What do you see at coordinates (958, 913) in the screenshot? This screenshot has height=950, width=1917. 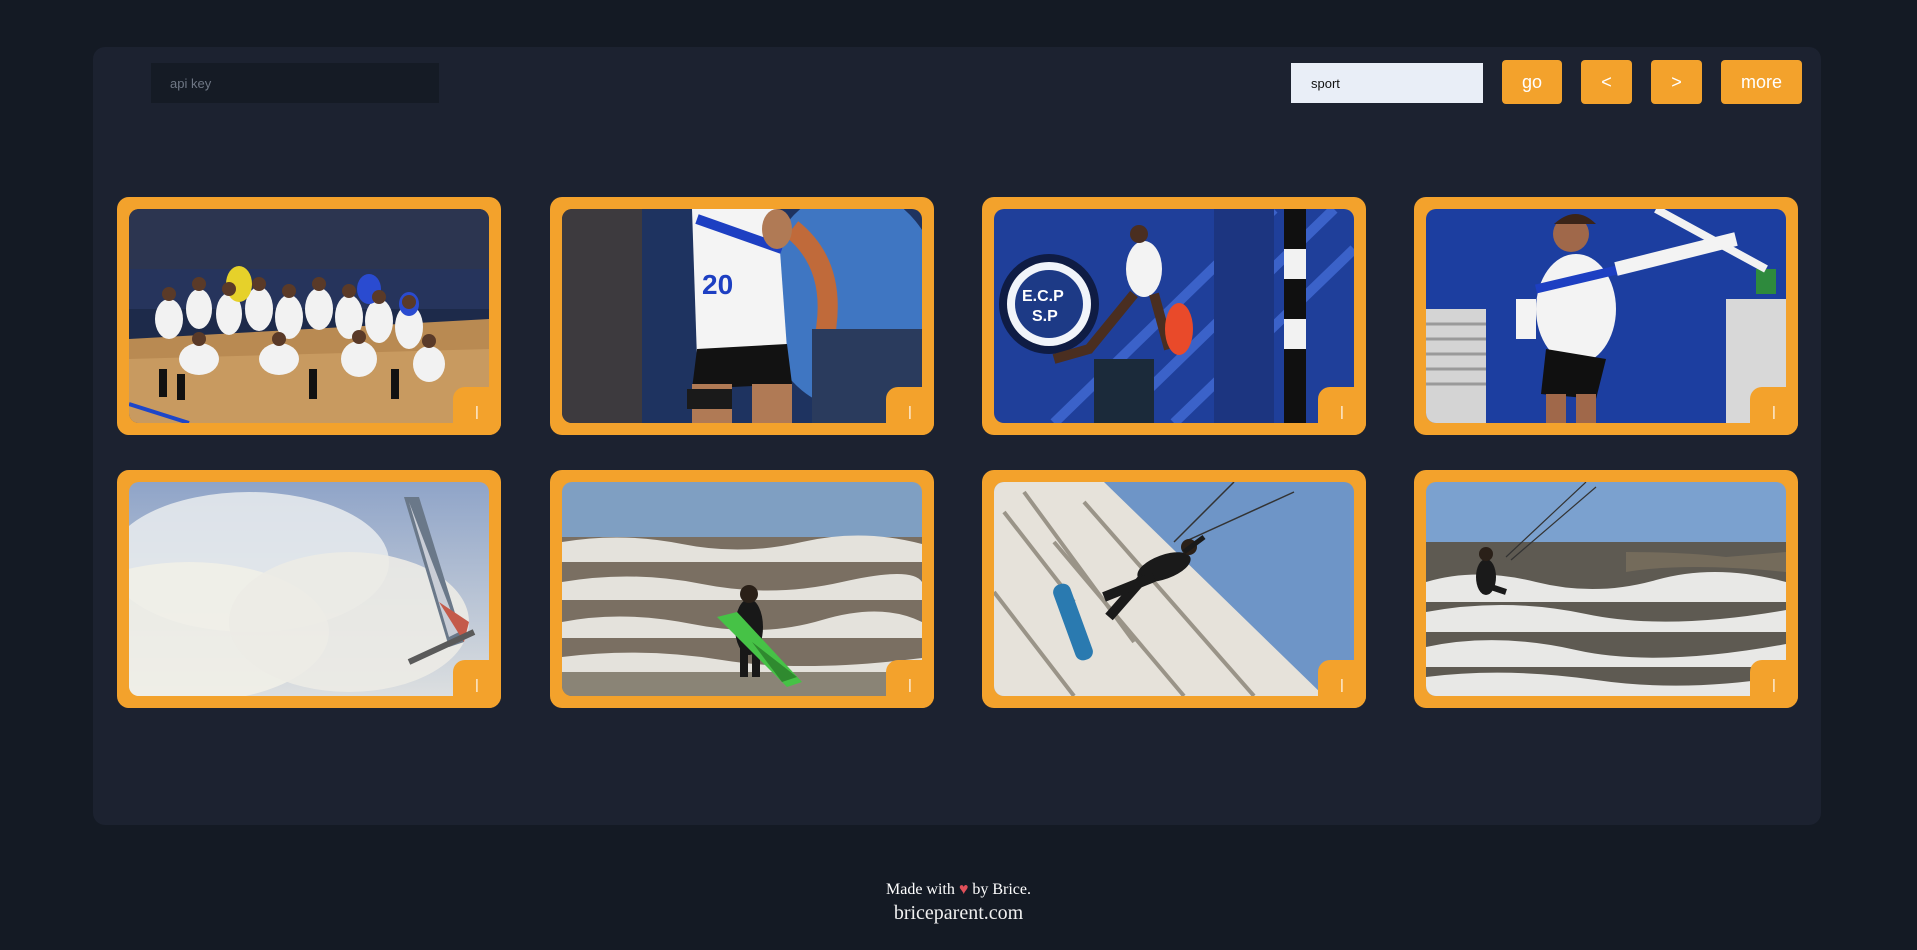 I see `site-link: briceparent.com` at bounding box center [958, 913].